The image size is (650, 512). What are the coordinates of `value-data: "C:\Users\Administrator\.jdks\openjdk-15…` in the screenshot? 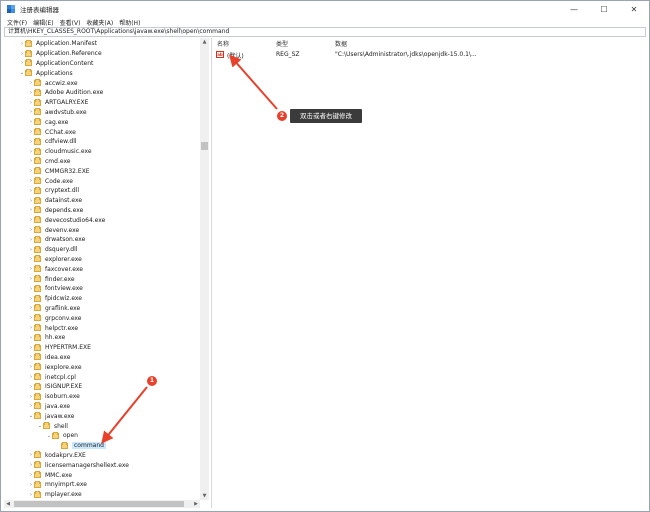 It's located at (406, 54).